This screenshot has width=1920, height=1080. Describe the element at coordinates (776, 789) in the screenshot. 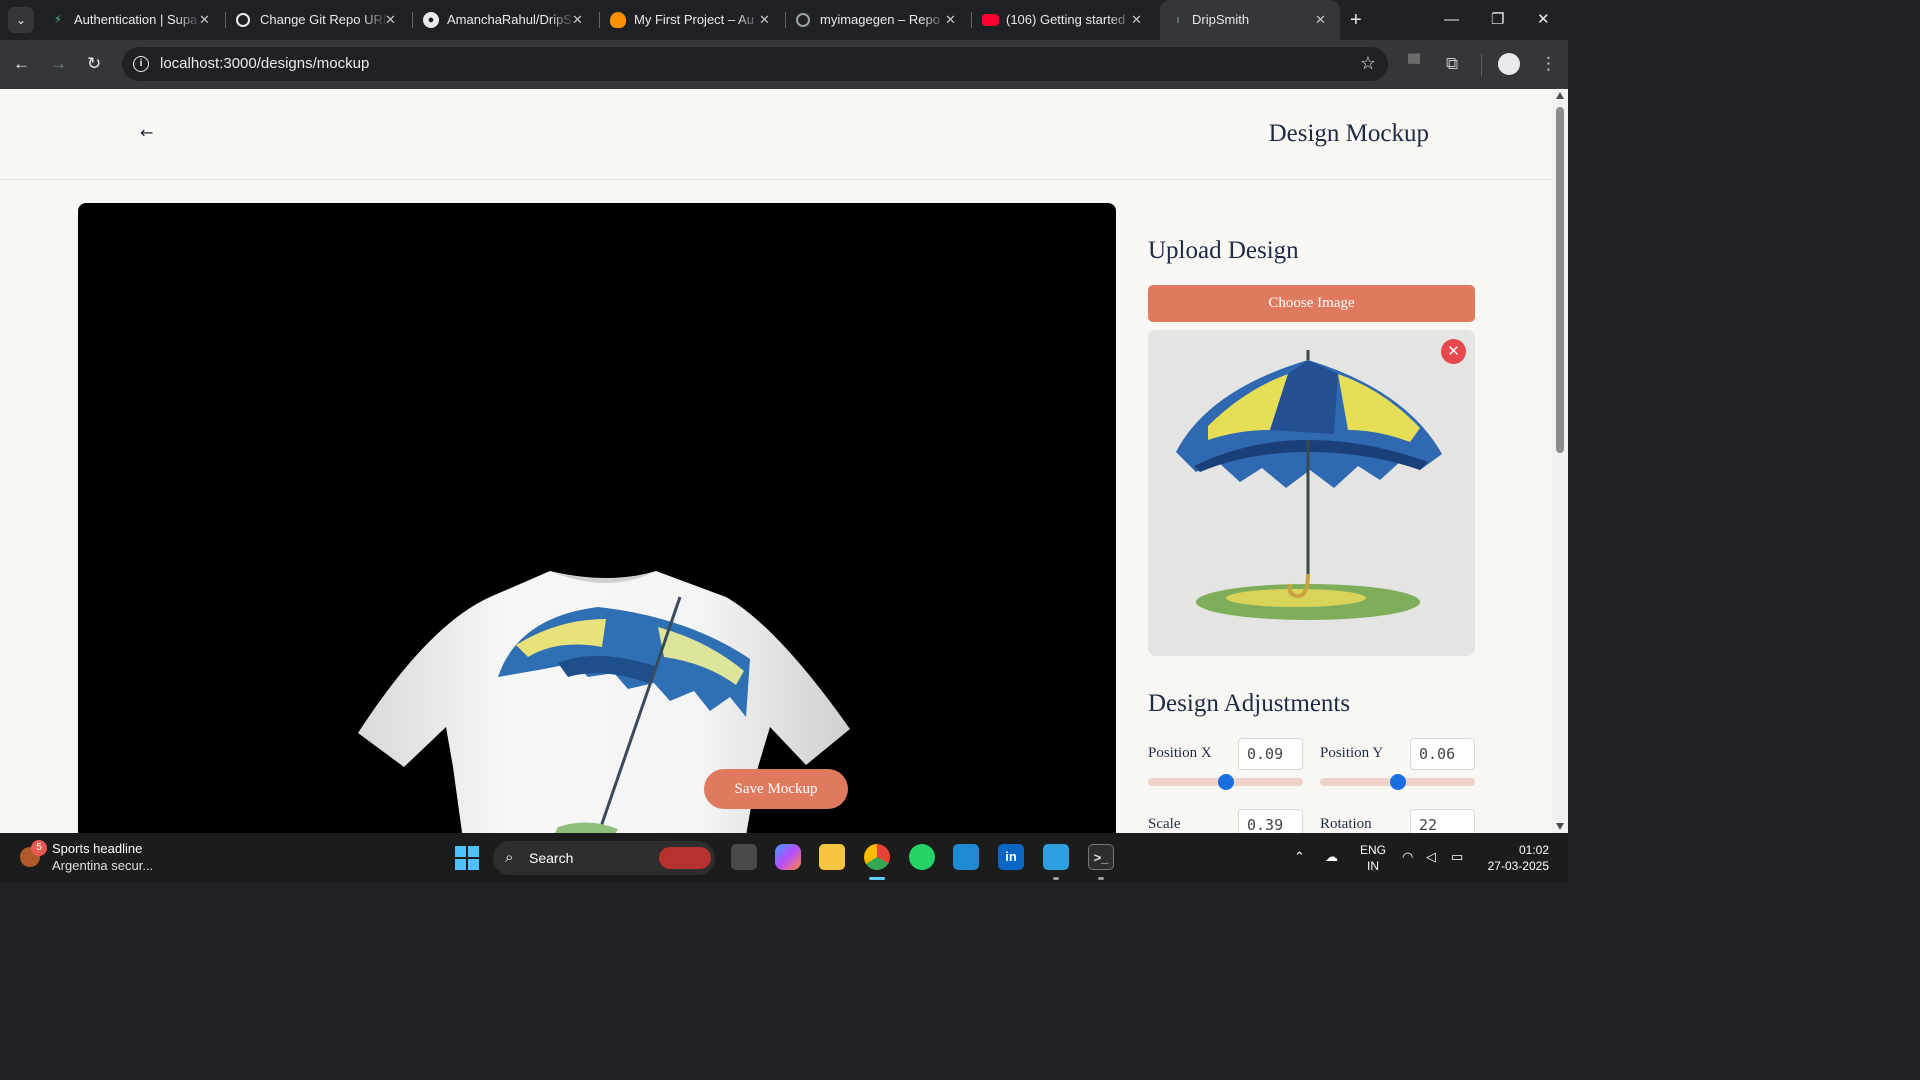

I see `save-mockup-button: Save Mockup` at that location.